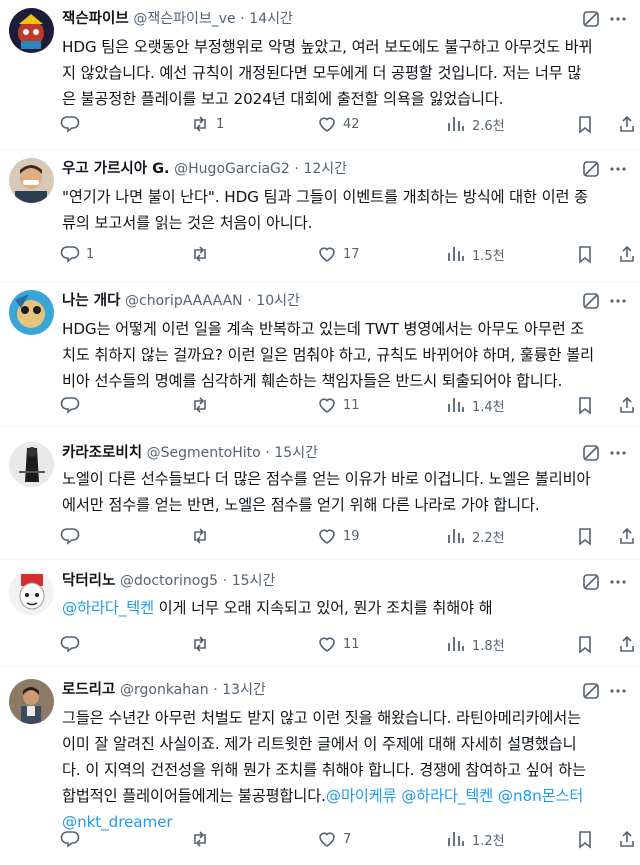 The image size is (640, 865). I want to click on like-count: 19, so click(351, 536).